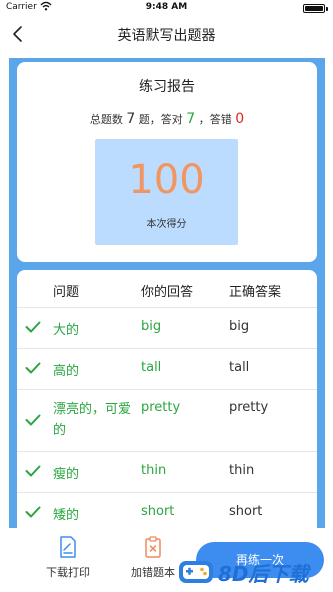 This screenshot has width=333, height=592. Describe the element at coordinates (153, 547) in the screenshot. I see `wrong-book-icon` at that location.